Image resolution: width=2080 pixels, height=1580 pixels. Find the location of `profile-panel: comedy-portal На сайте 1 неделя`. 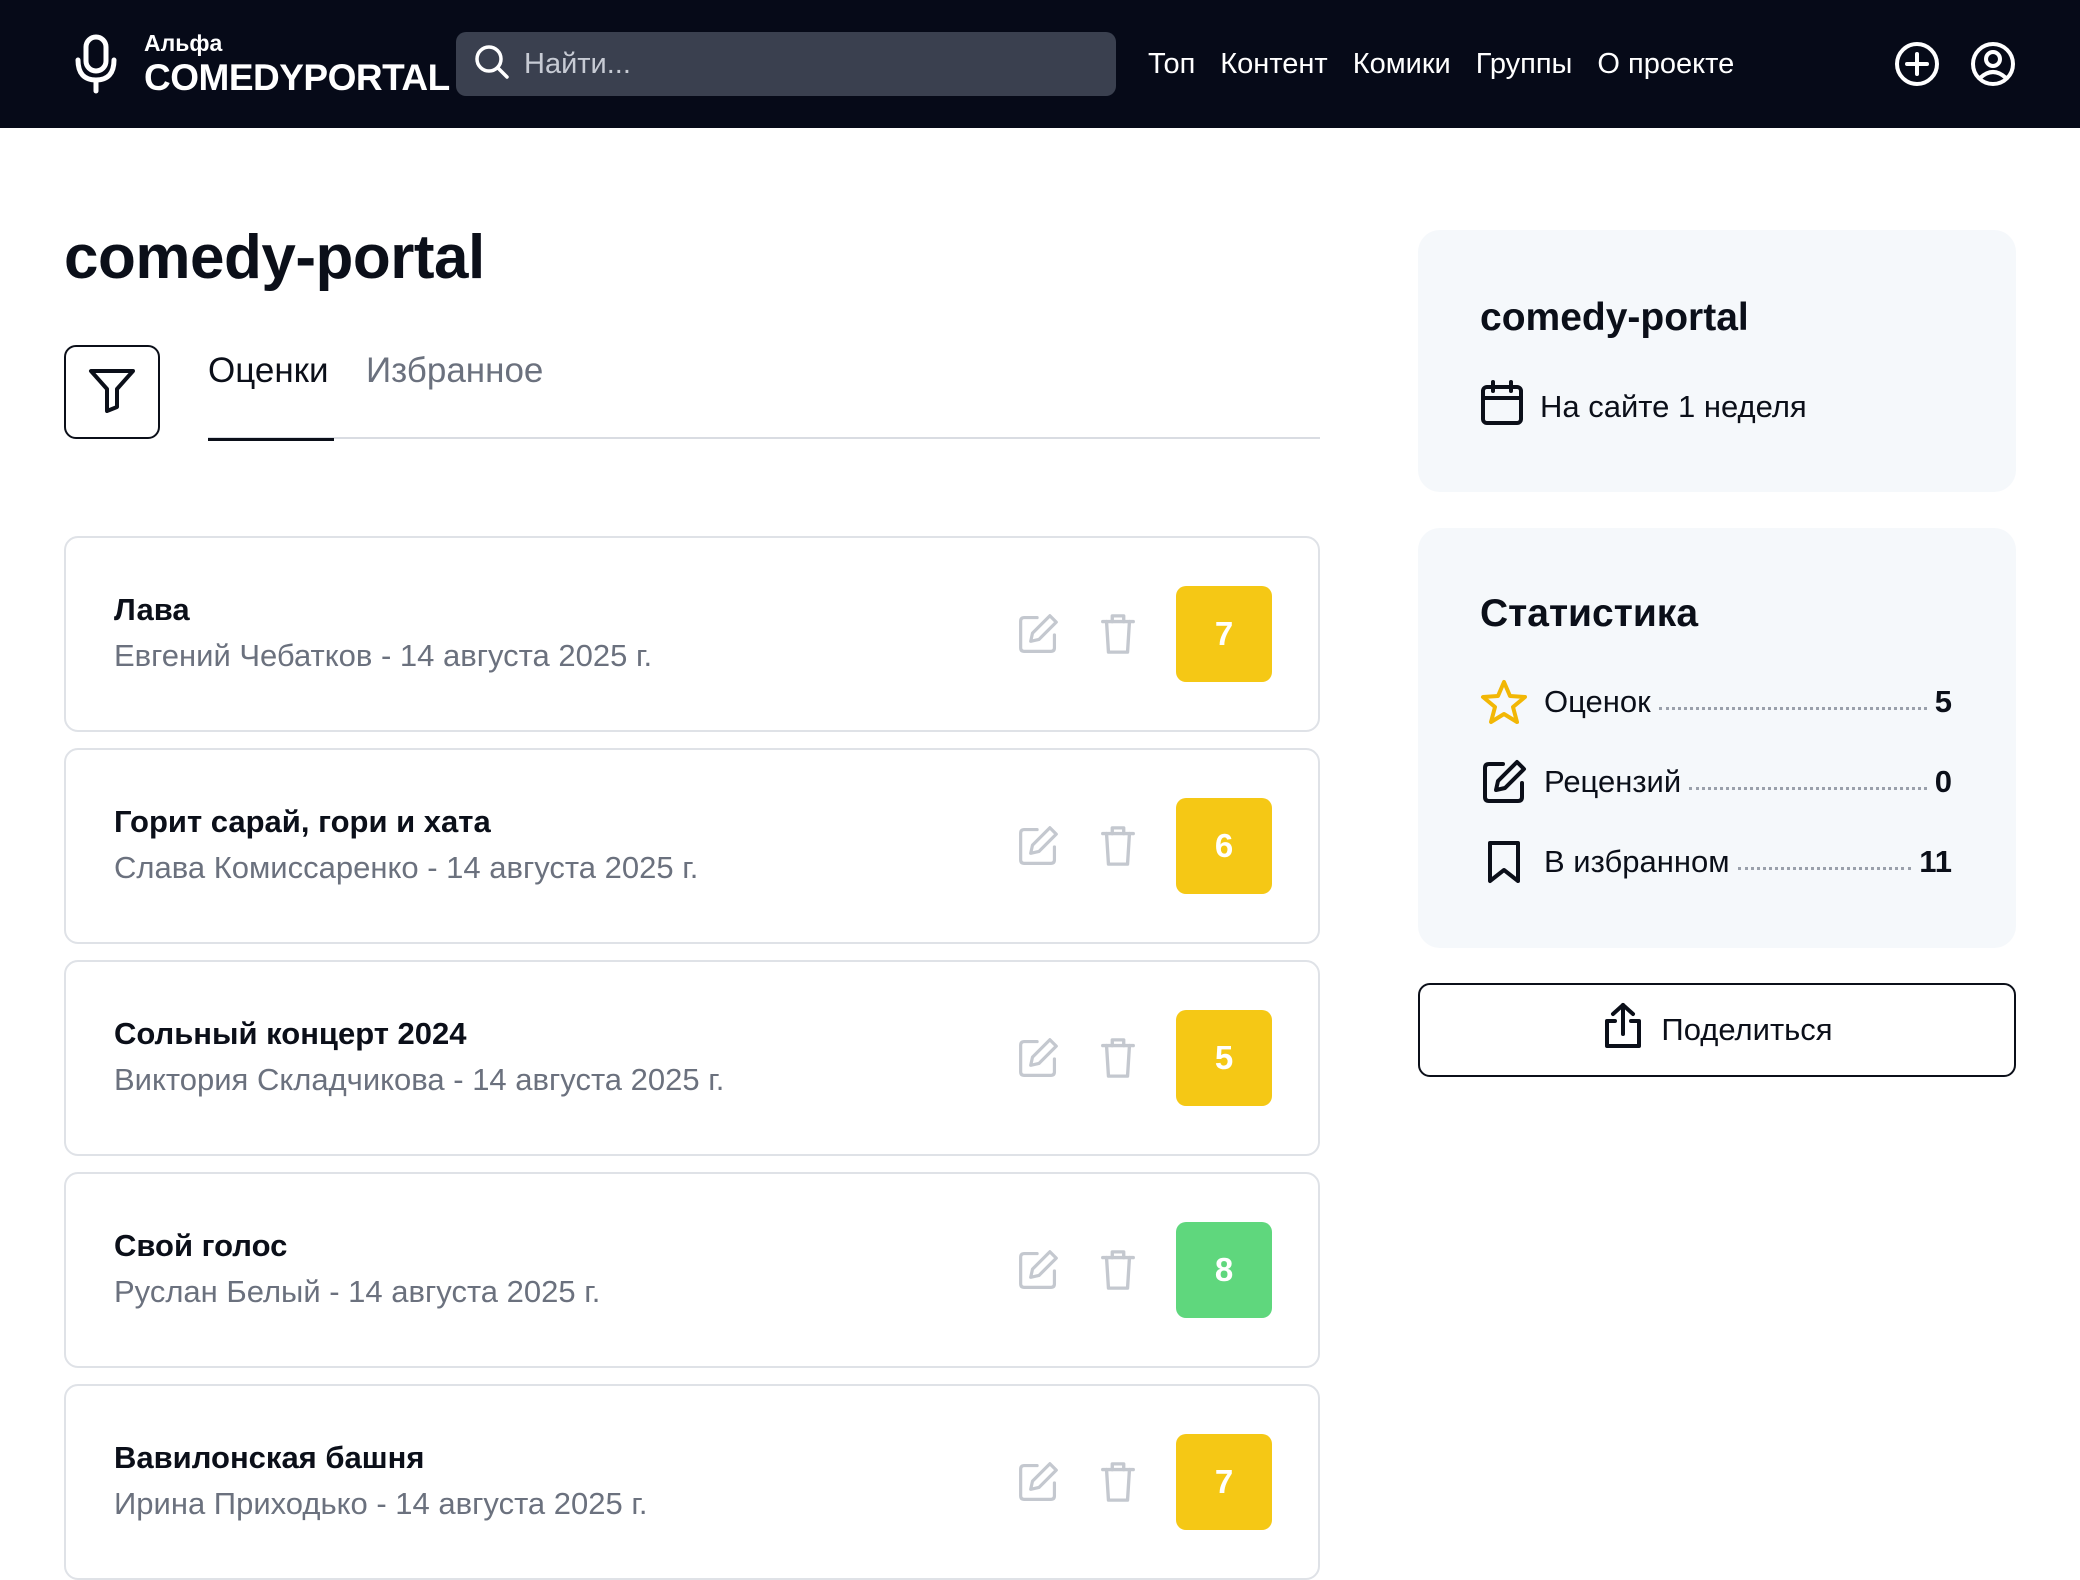

profile-panel: comedy-portal На сайте 1 неделя is located at coordinates (1717, 361).